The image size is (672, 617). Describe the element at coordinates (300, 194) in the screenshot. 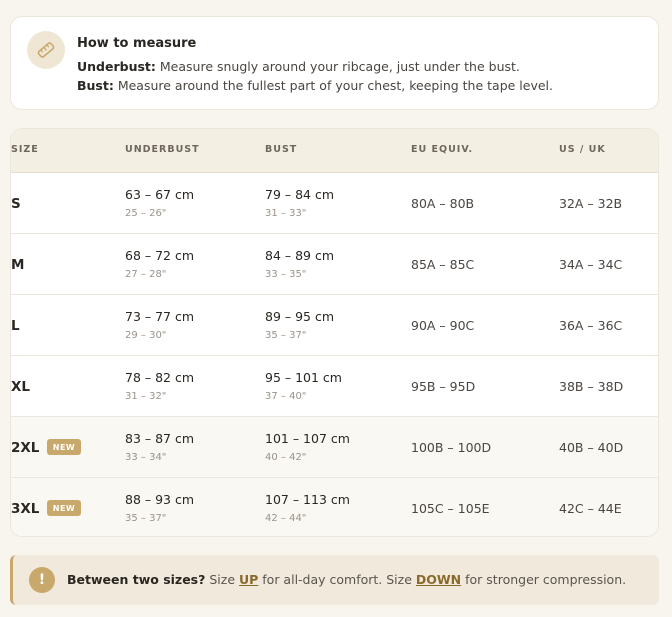

I see `bust-cm: 79 – 84 cm` at that location.